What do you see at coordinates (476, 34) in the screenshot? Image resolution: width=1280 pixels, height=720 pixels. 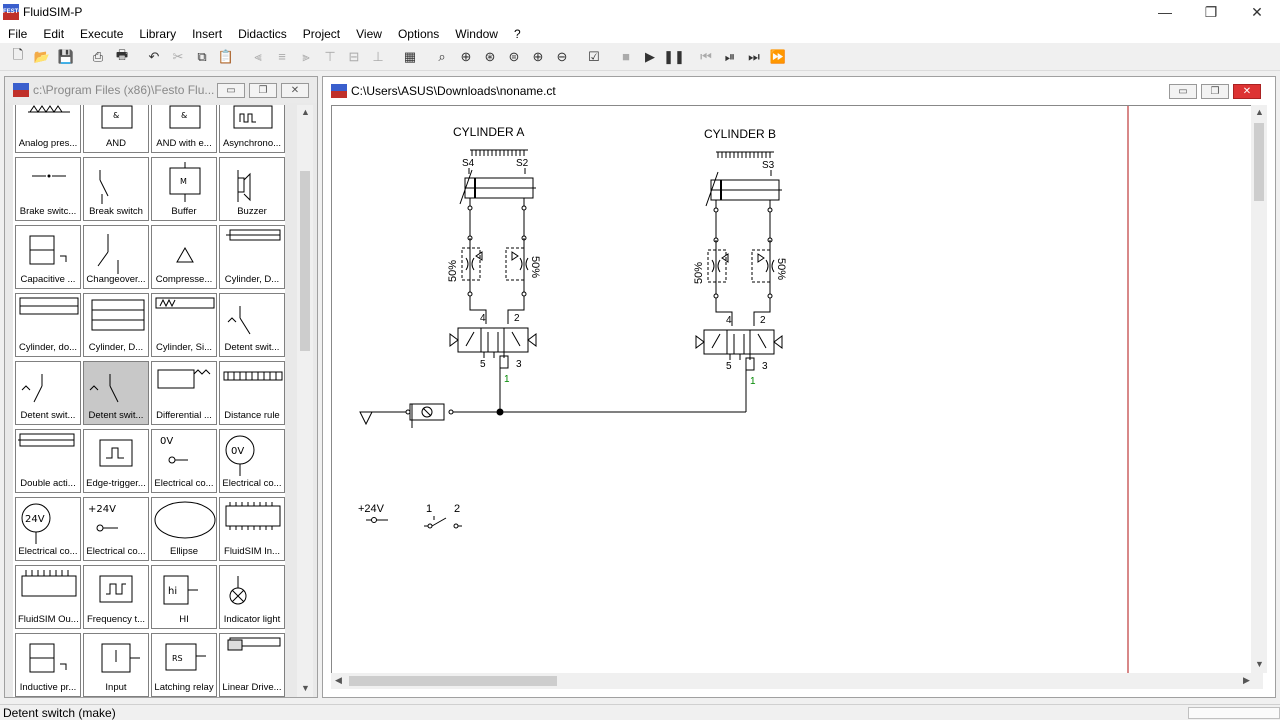 I see `menu-window: Window` at bounding box center [476, 34].